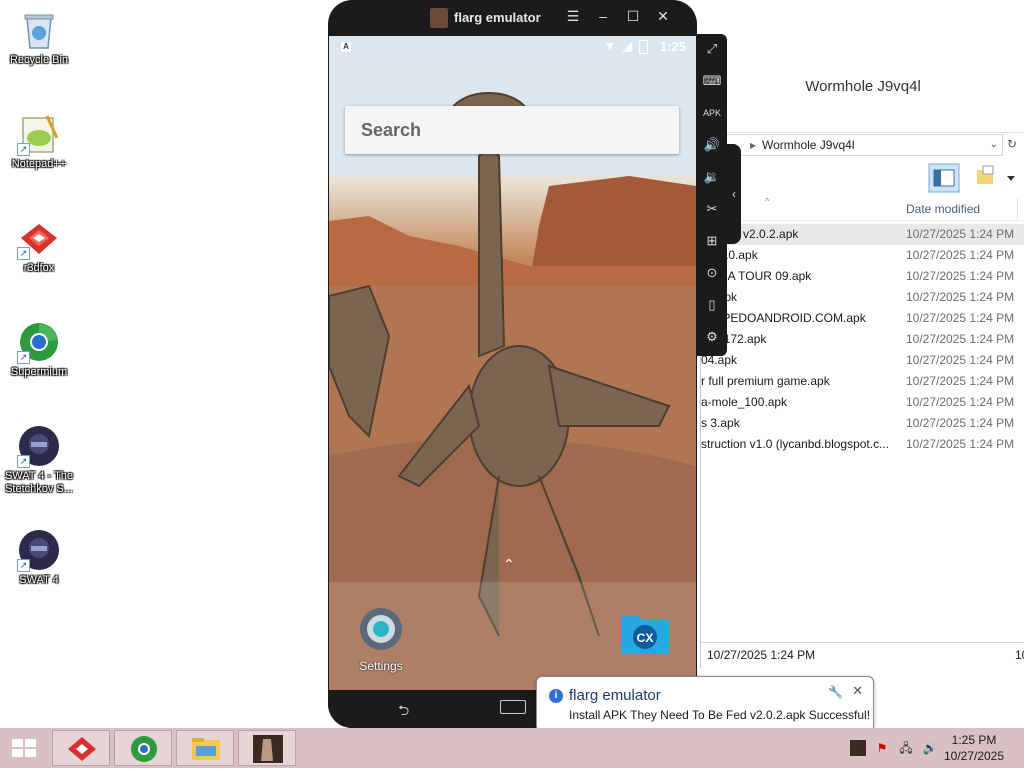 Image resolution: width=1024 pixels, height=772 pixels. Describe the element at coordinates (858, 748) in the screenshot. I see `emulator-tray-icon` at that location.